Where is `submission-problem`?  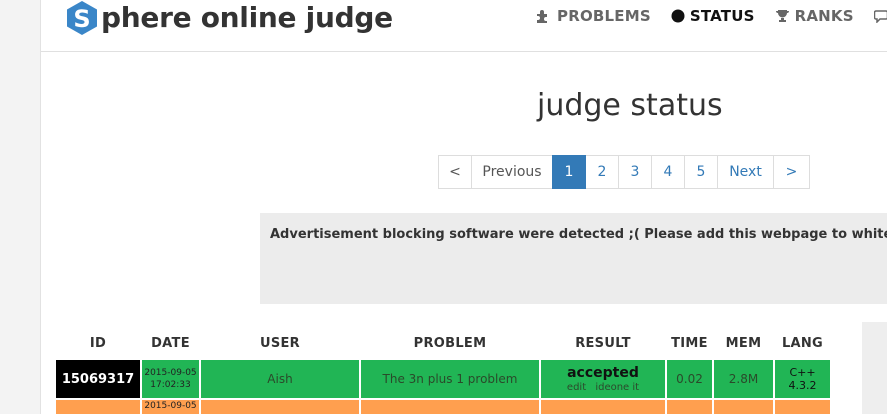
submission-problem is located at coordinates (450, 406).